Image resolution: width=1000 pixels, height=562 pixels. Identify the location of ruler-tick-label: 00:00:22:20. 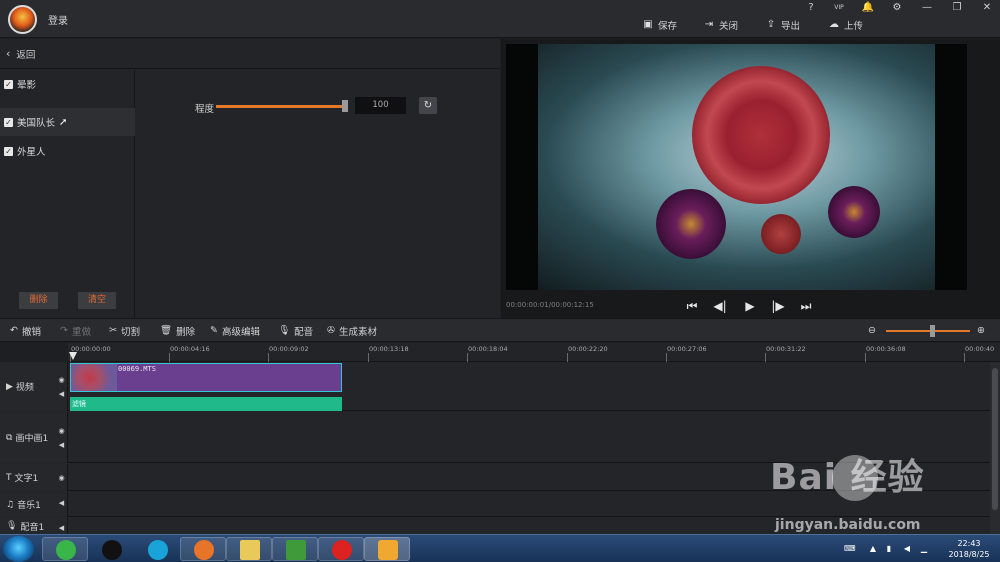
(588, 349).